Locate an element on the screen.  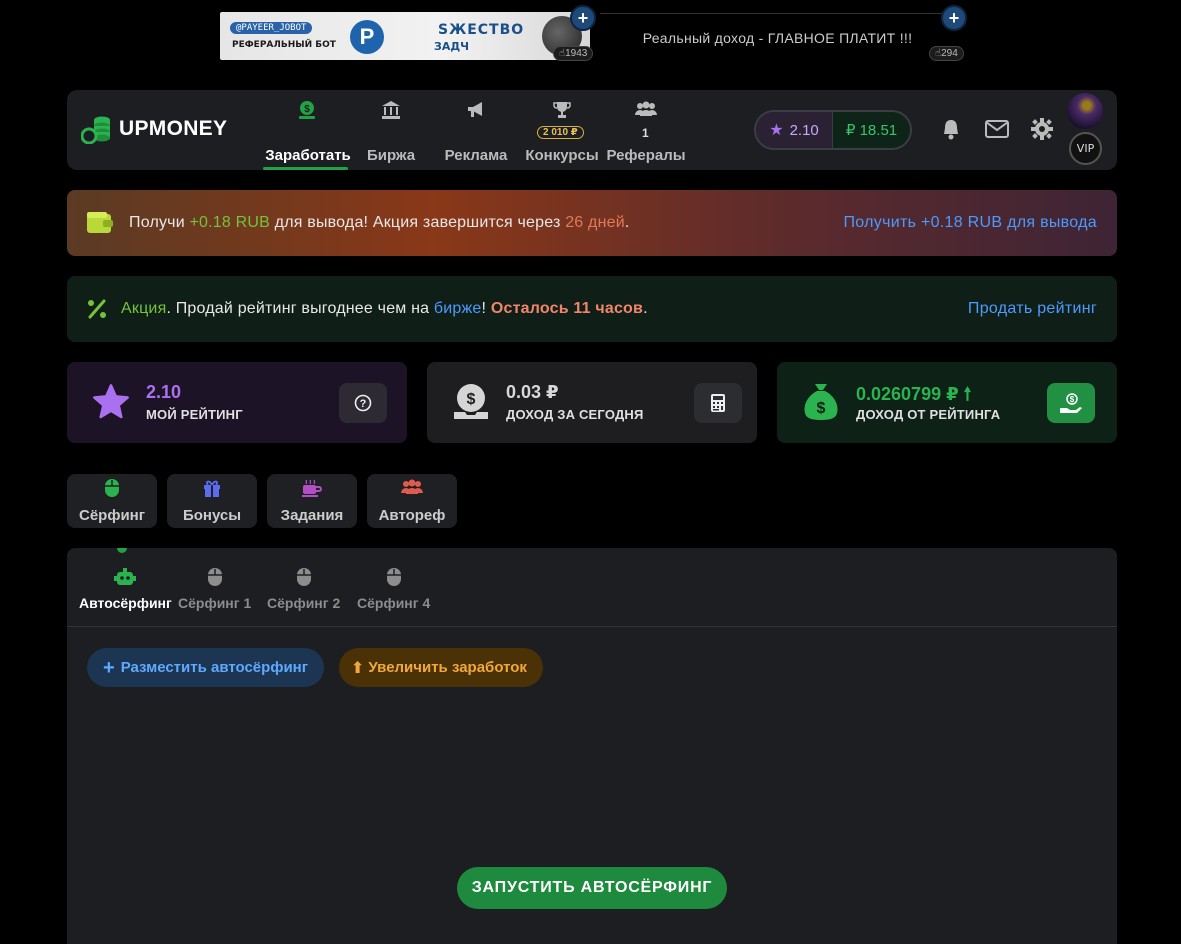
nav-contests-label: Конкурсы is located at coordinates (562, 155).